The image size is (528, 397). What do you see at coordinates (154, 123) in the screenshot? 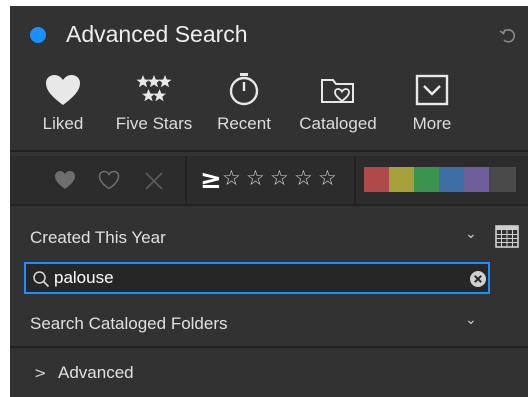
I see `five-stars-label: Five Stars` at bounding box center [154, 123].